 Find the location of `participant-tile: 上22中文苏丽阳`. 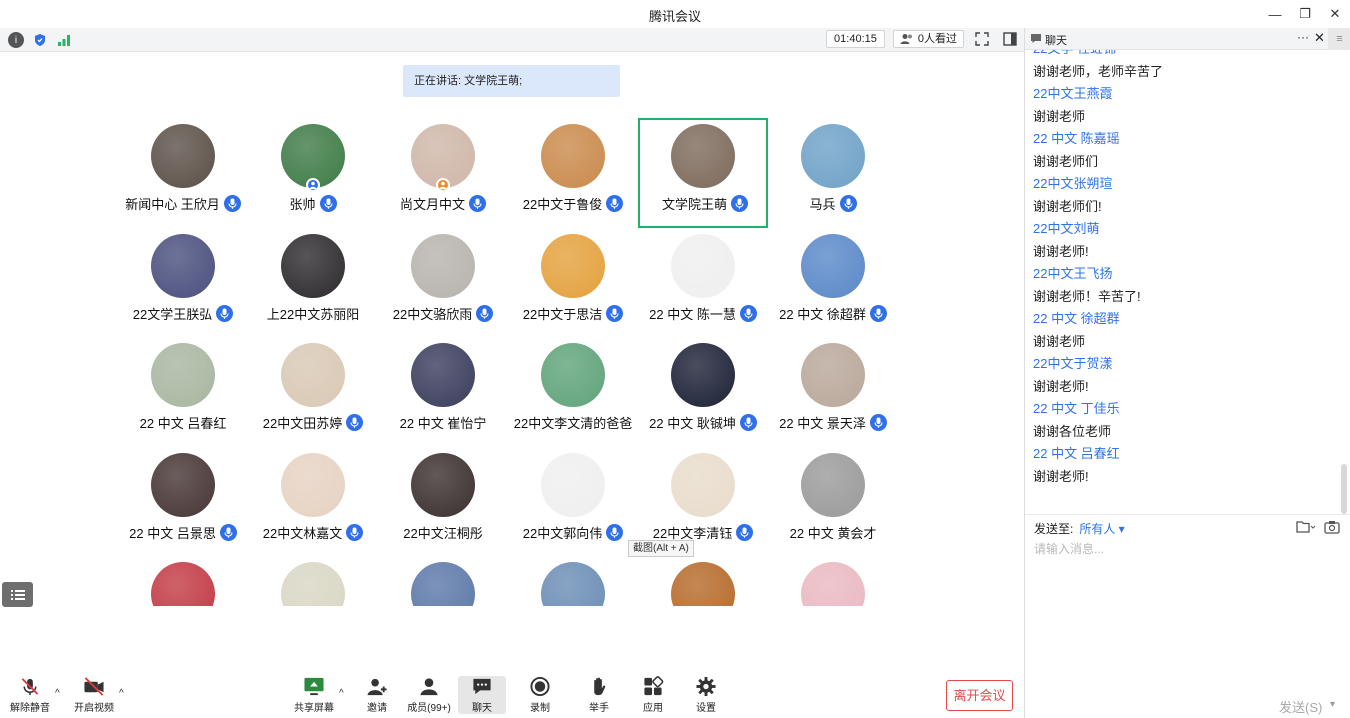

participant-tile: 上22中文苏丽阳 is located at coordinates (313, 283).